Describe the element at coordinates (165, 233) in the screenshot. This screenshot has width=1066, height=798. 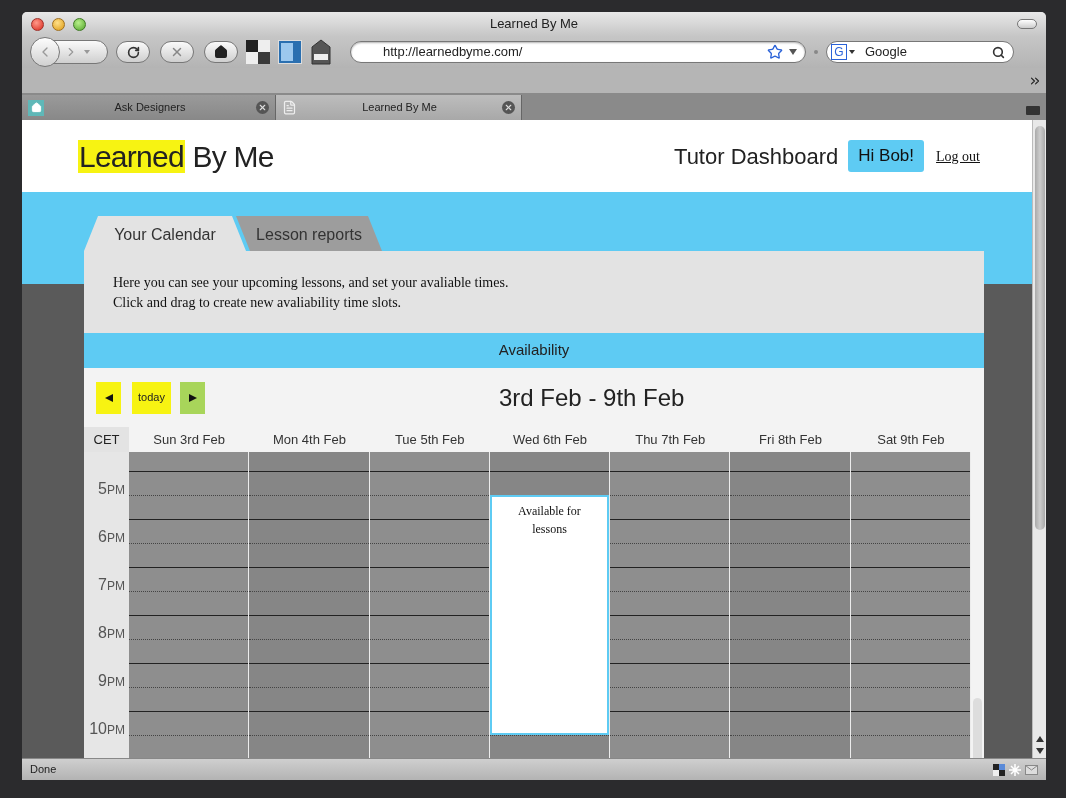
I see `page-tab: Your Calendar` at that location.